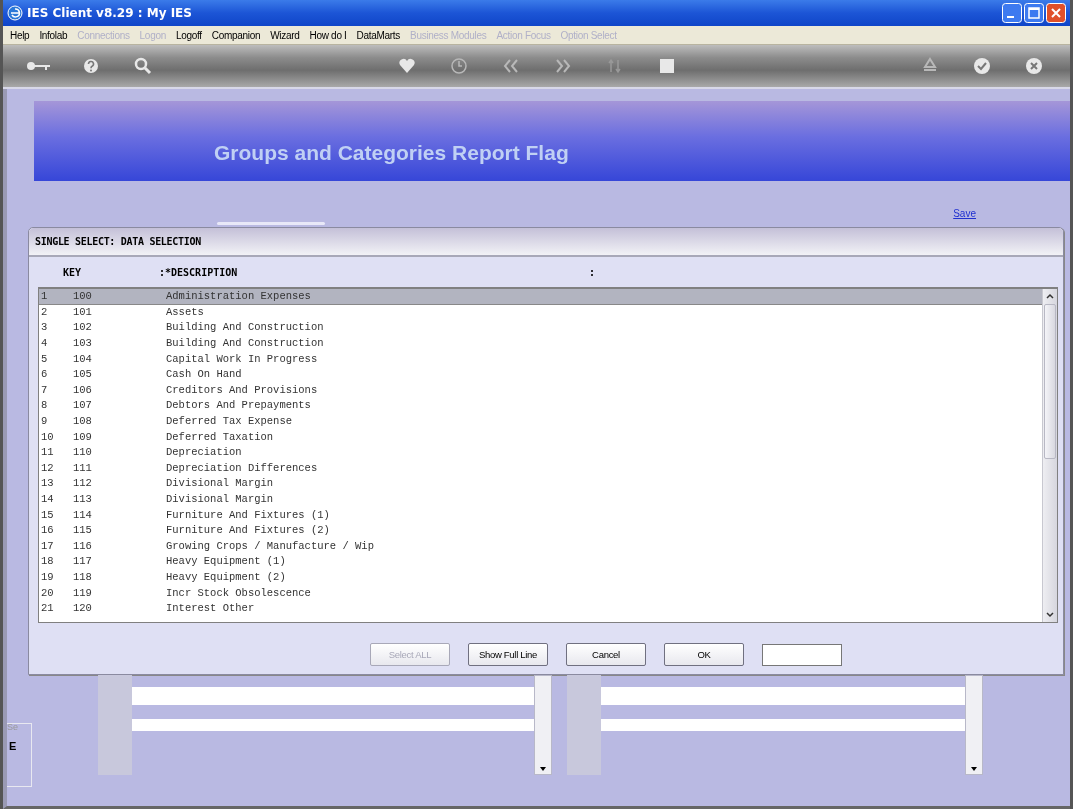 The width and height of the screenshot is (1073, 809). Describe the element at coordinates (82, 389) in the screenshot. I see `key-cell-text: 106` at that location.